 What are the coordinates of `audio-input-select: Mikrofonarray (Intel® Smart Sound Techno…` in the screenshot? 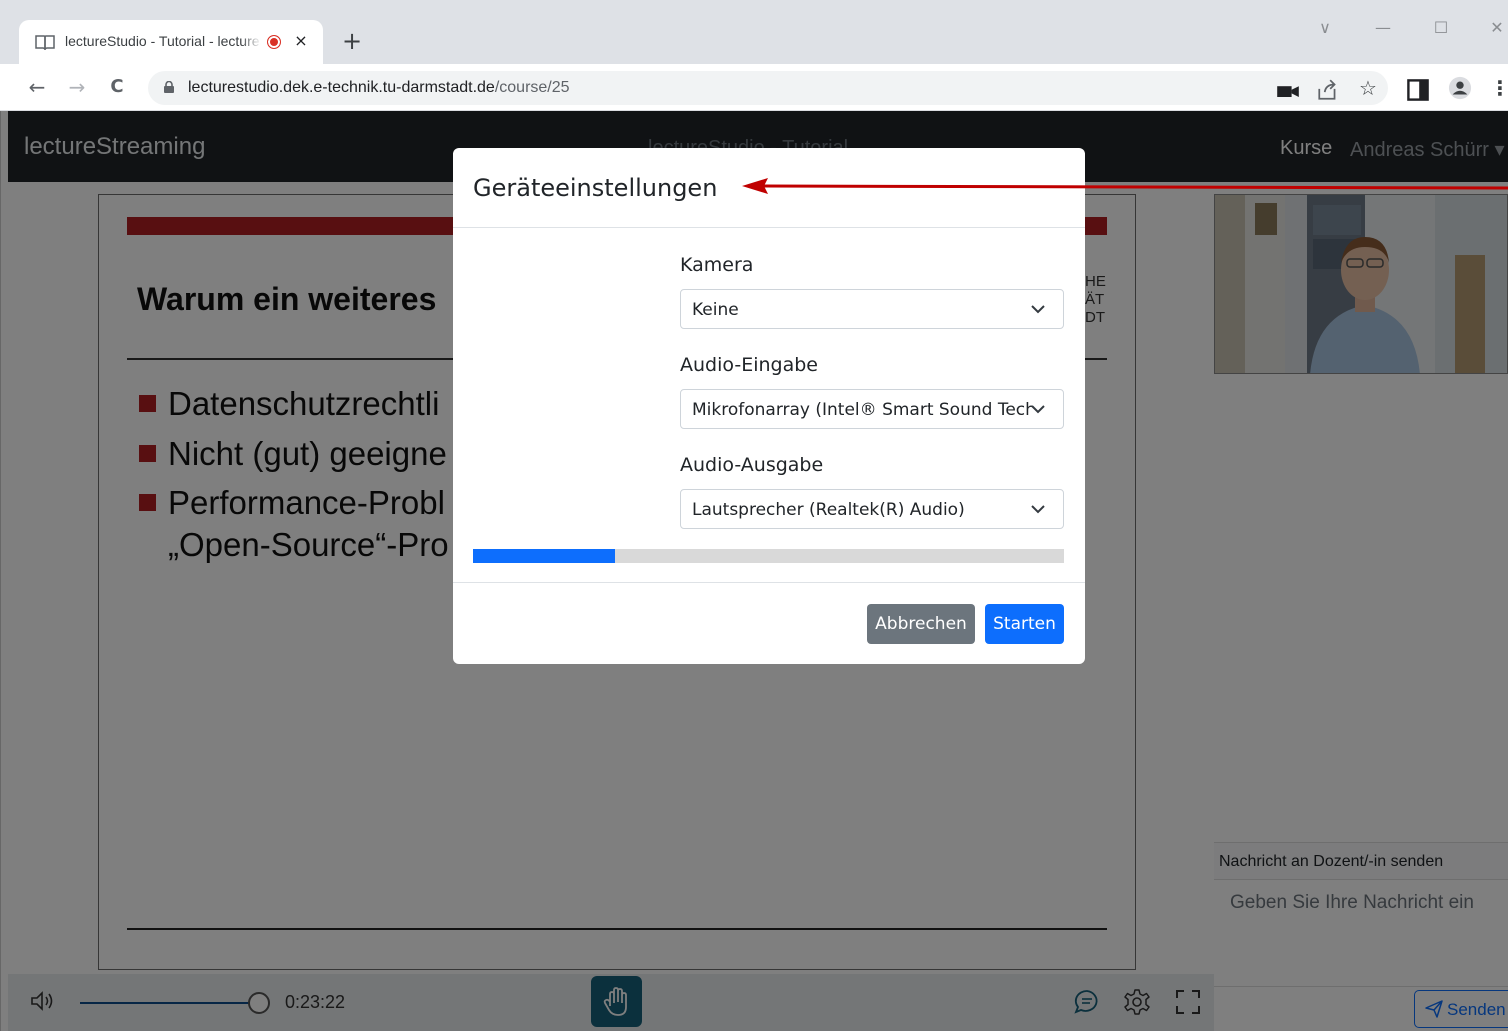 It's located at (872, 409).